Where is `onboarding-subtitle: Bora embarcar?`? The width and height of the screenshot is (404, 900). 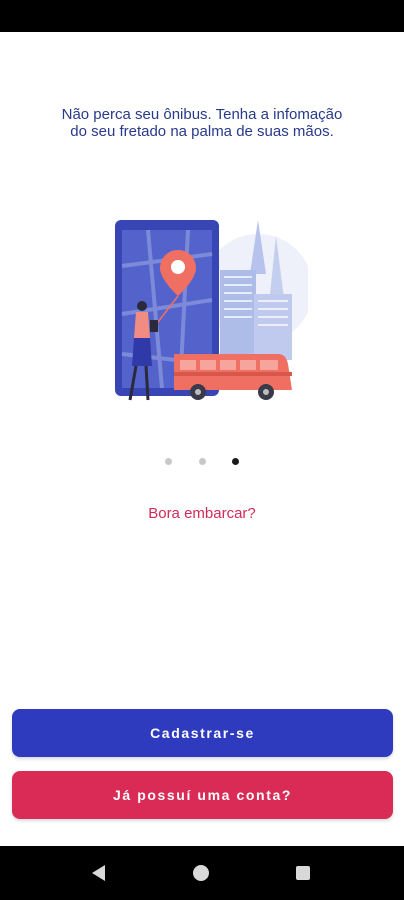 onboarding-subtitle: Bora embarcar? is located at coordinates (202, 513).